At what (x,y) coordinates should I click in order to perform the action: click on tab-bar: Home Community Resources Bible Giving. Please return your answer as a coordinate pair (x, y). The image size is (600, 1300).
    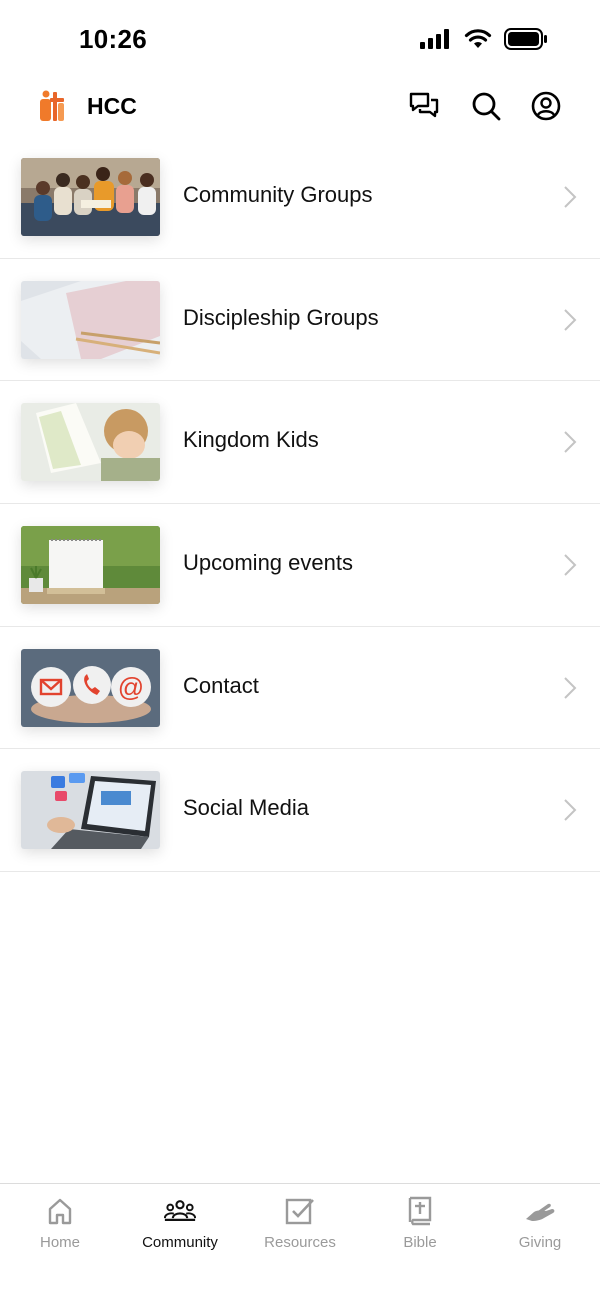
    Looking at the image, I should click on (300, 1241).